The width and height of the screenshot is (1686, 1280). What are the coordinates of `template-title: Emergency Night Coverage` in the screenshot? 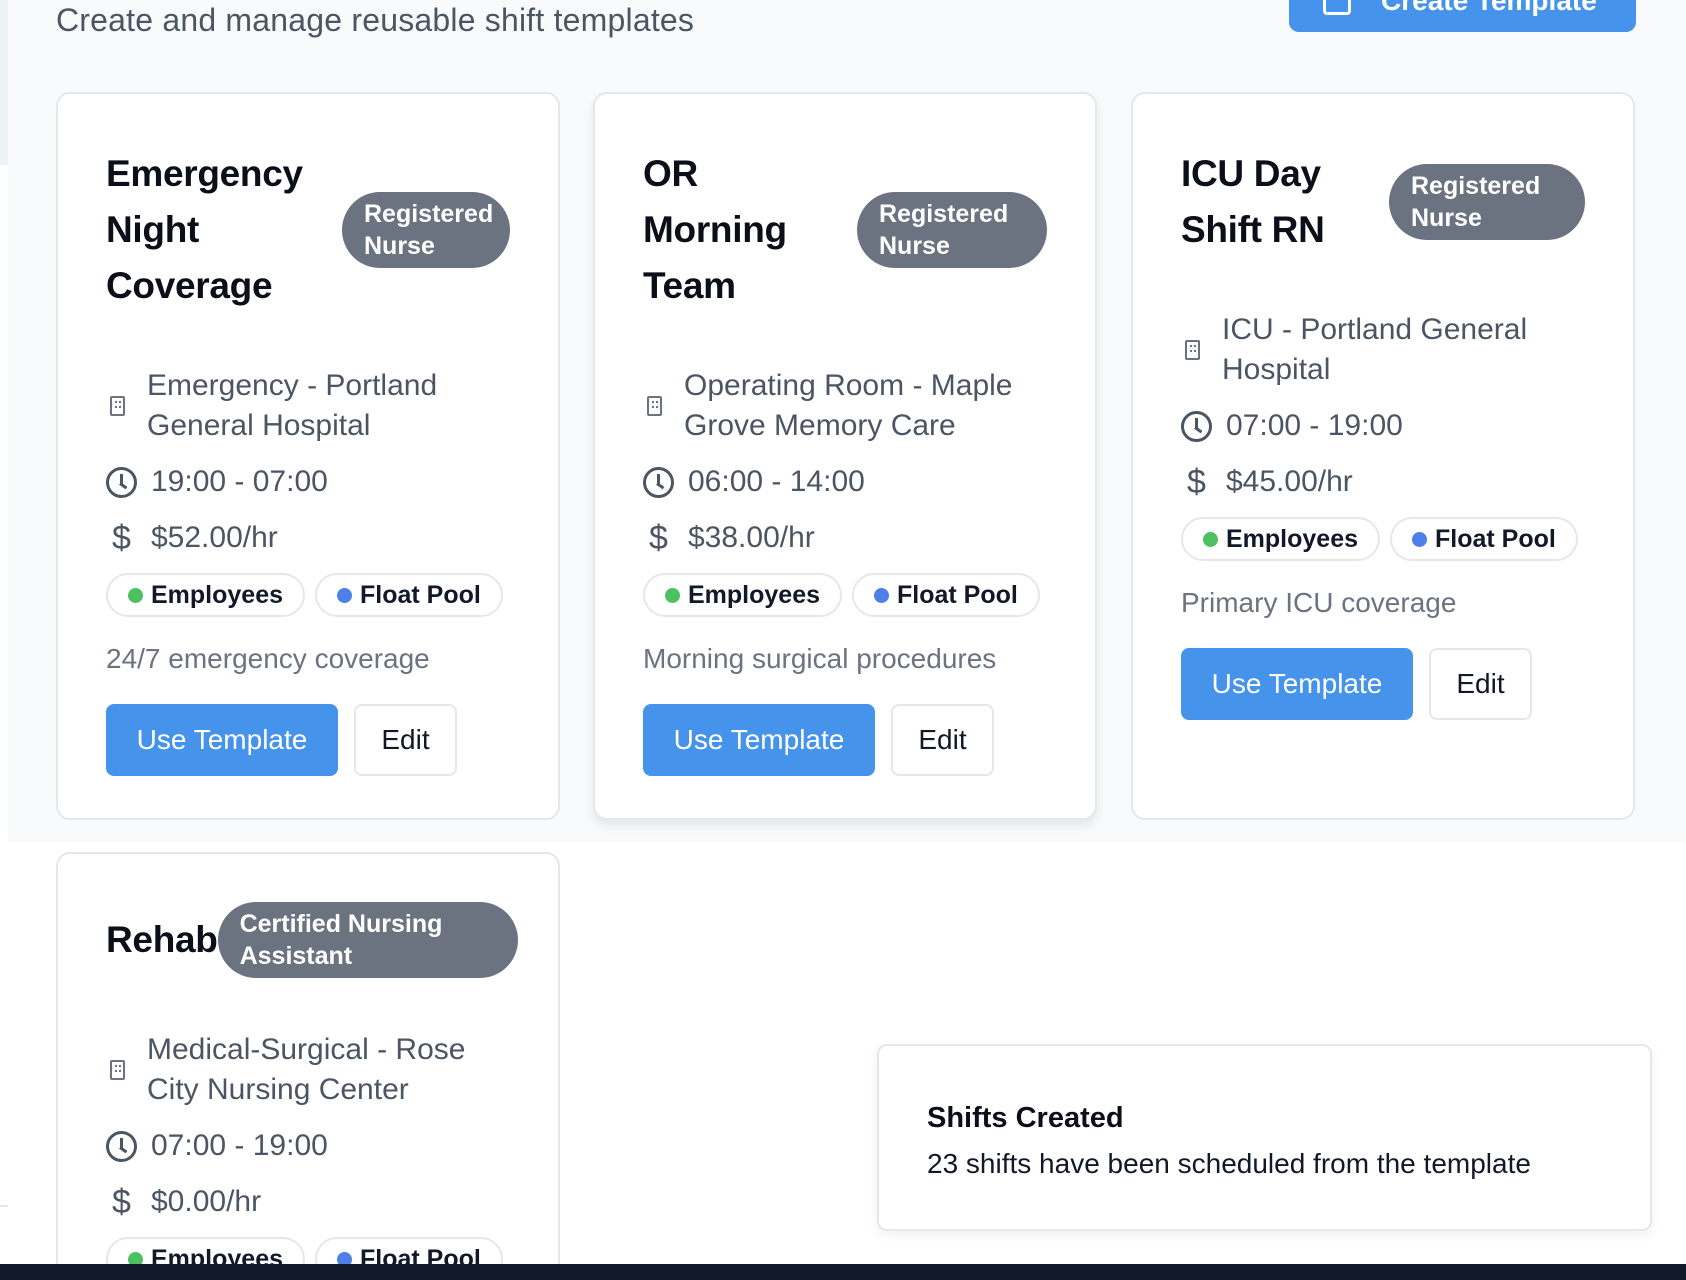 It's located at (204, 229).